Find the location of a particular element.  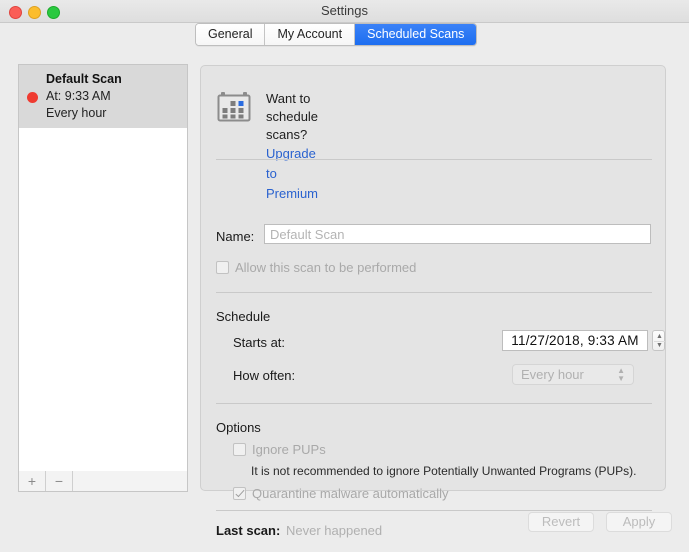

list-item-title: Default Scan is located at coordinates (84, 79).